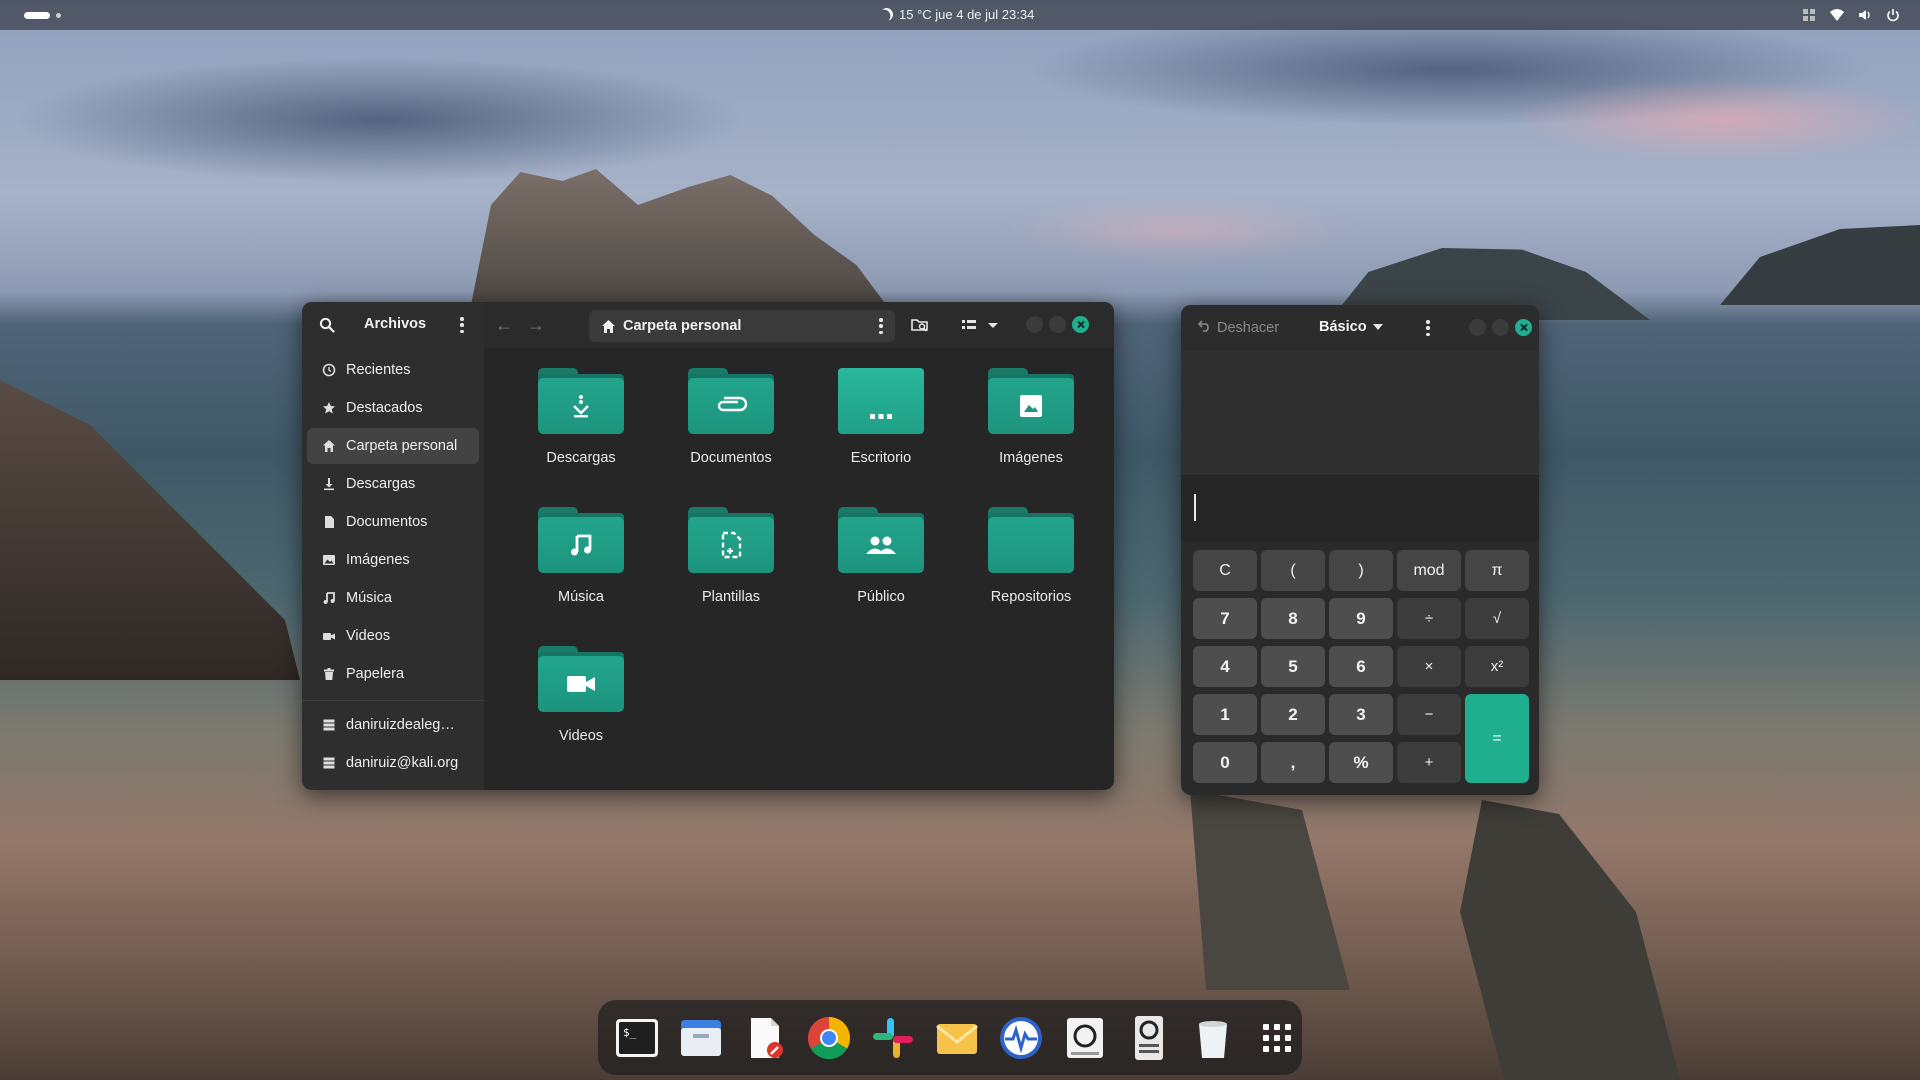  Describe the element at coordinates (701, 1038) in the screenshot. I see `files-app-icon` at that location.